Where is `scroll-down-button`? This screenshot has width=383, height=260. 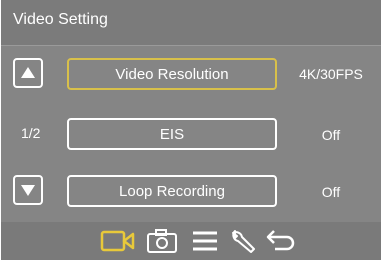
scroll-down-button is located at coordinates (28, 190).